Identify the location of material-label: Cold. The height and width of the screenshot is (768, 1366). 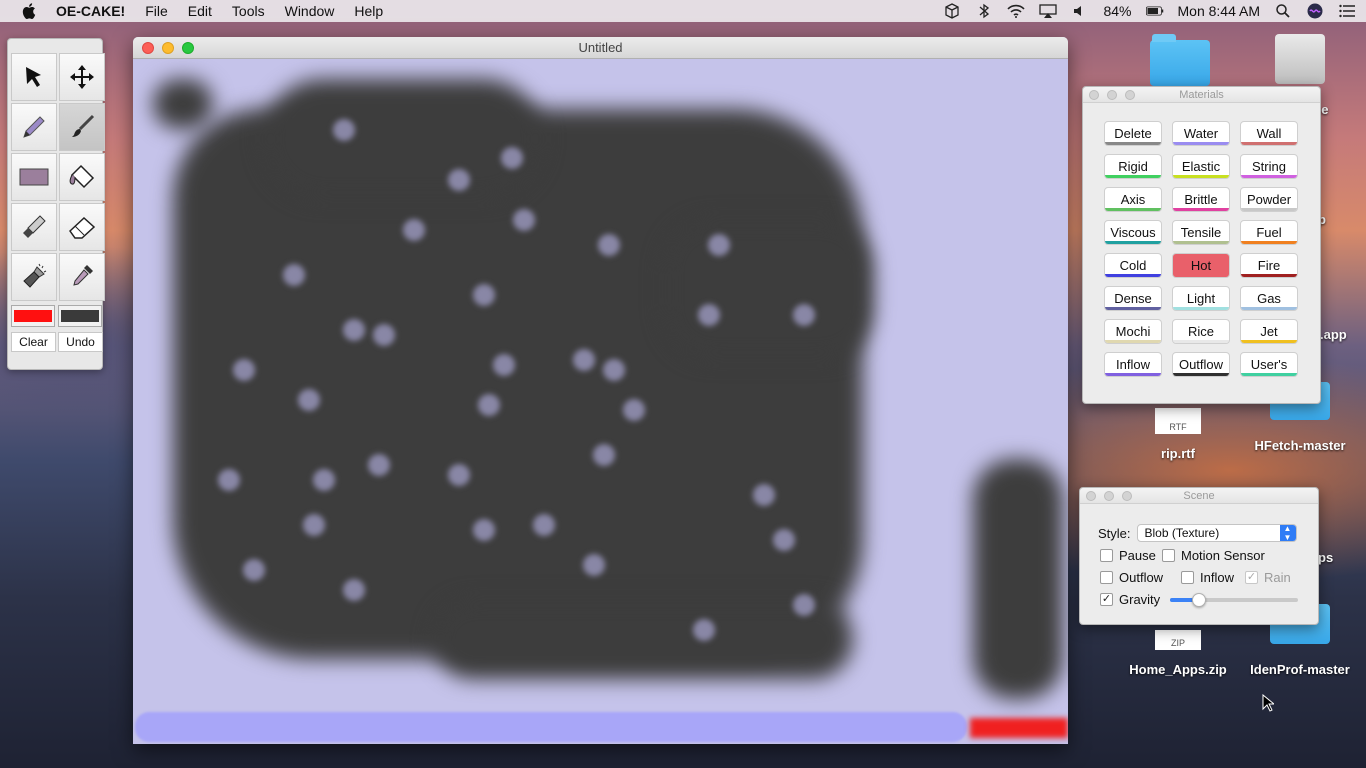
(1133, 265).